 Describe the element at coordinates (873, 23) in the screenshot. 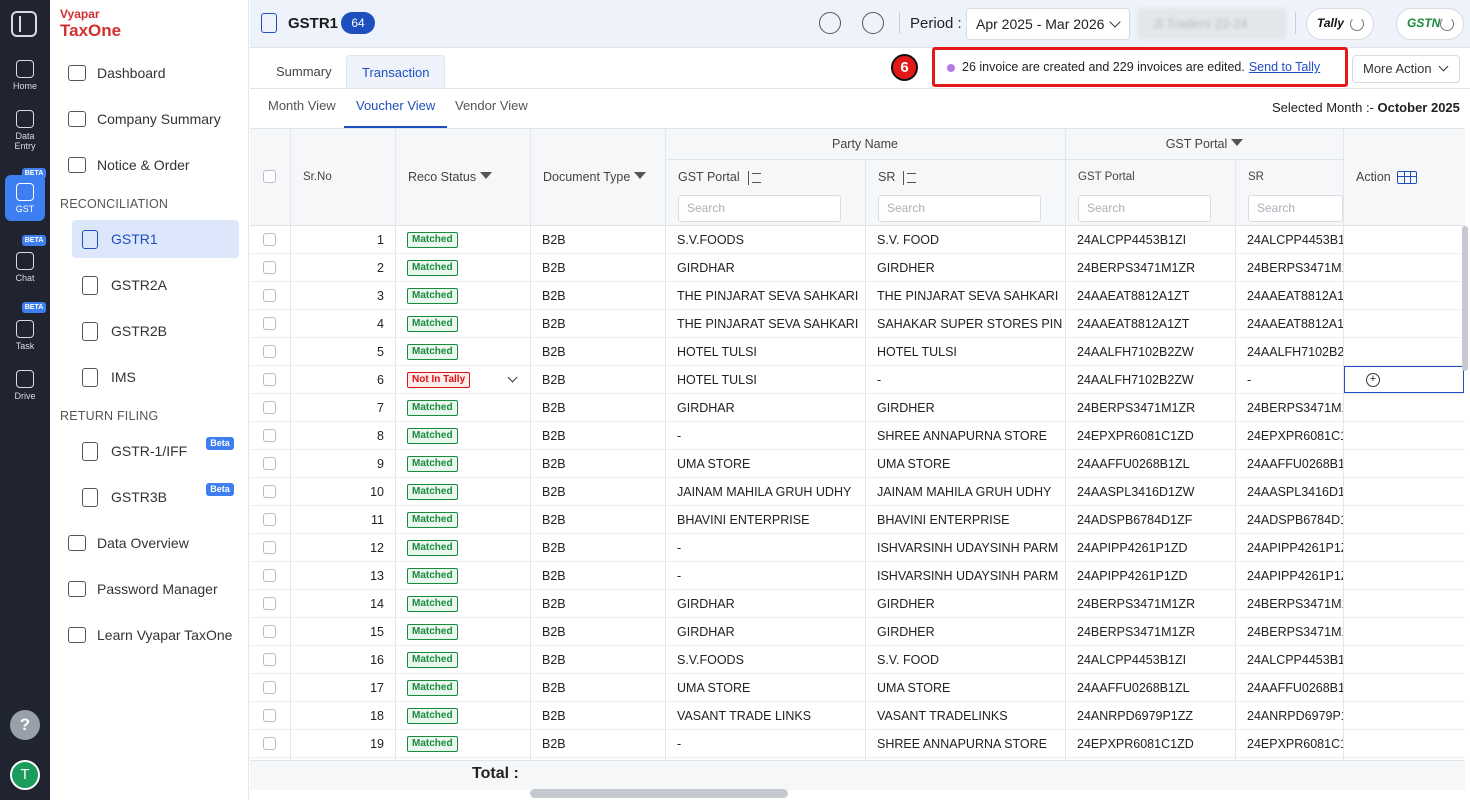

I see `bell-icon` at that location.